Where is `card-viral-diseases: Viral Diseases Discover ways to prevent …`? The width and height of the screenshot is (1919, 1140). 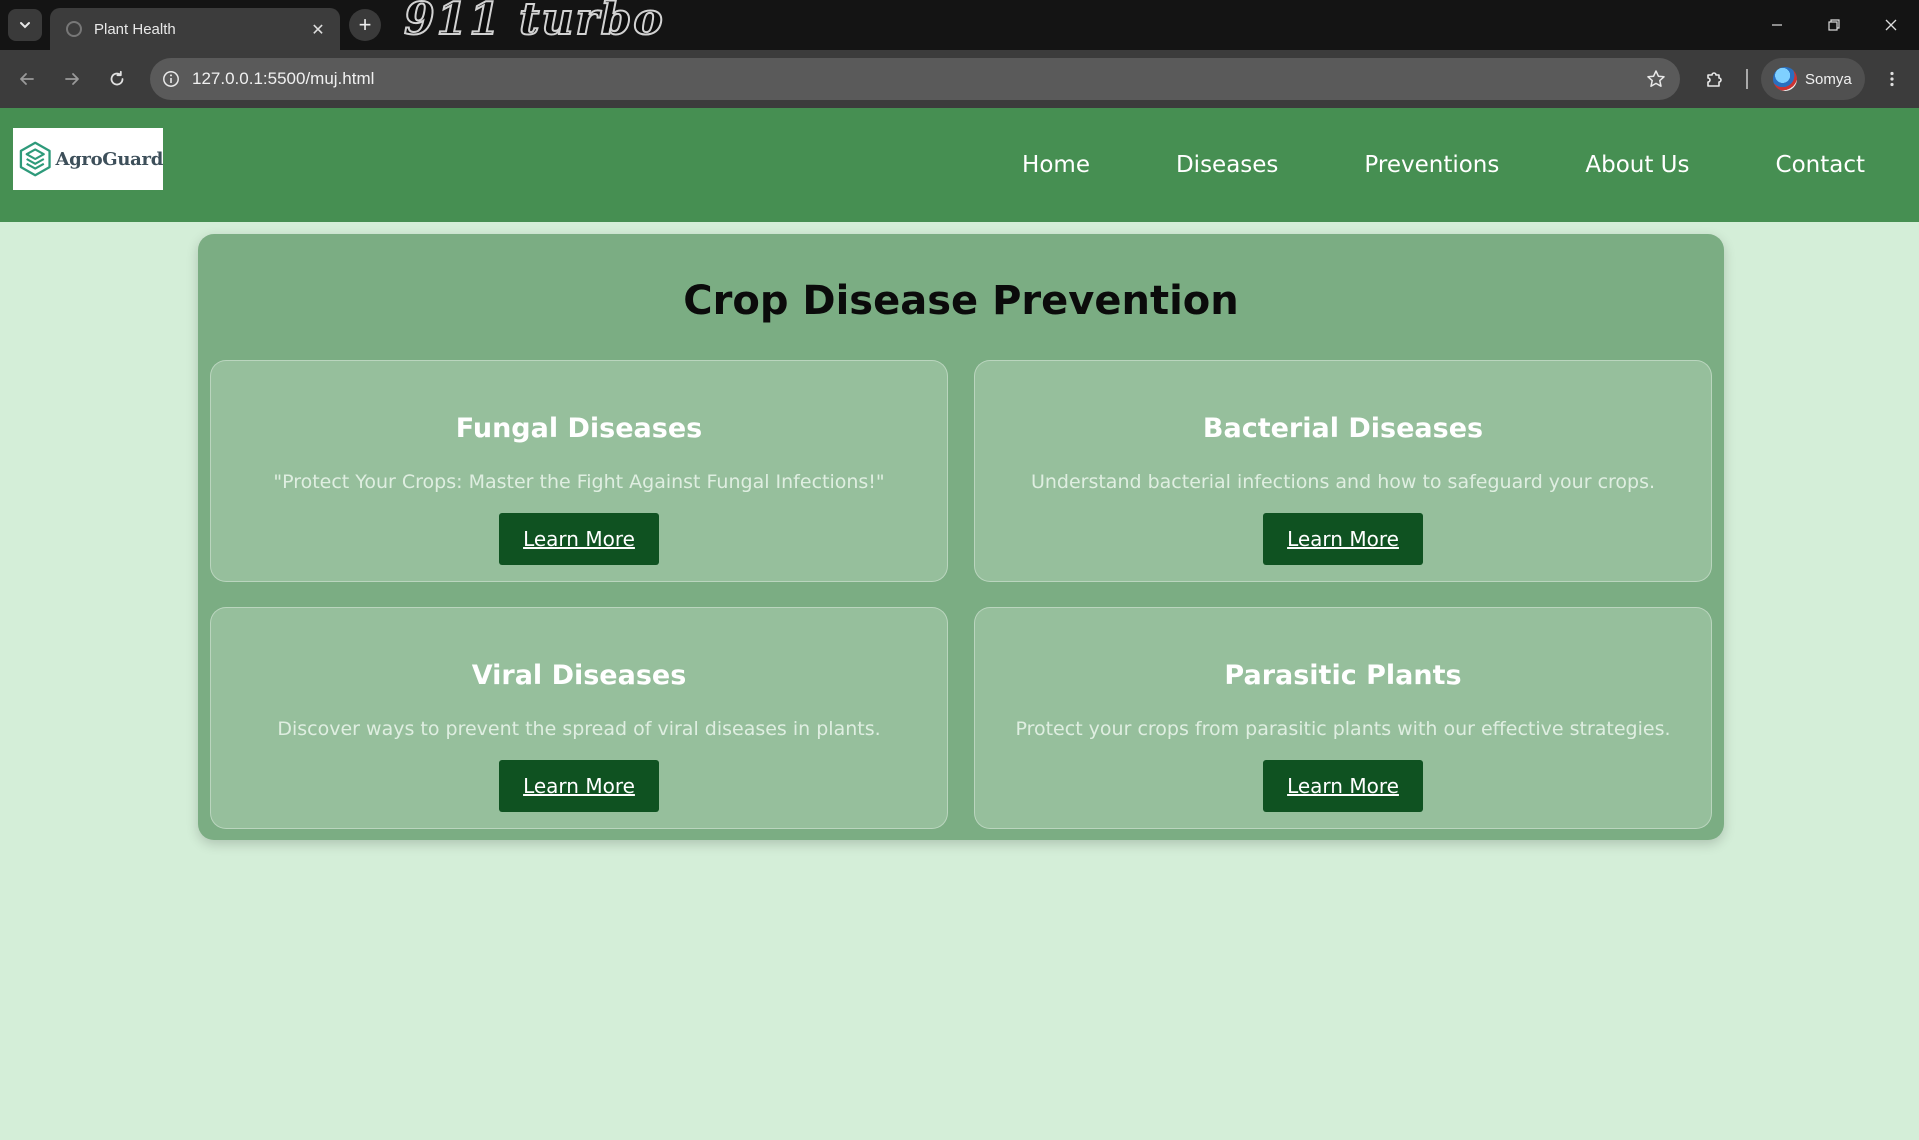 card-viral-diseases: Viral Diseases Discover ways to prevent … is located at coordinates (579, 718).